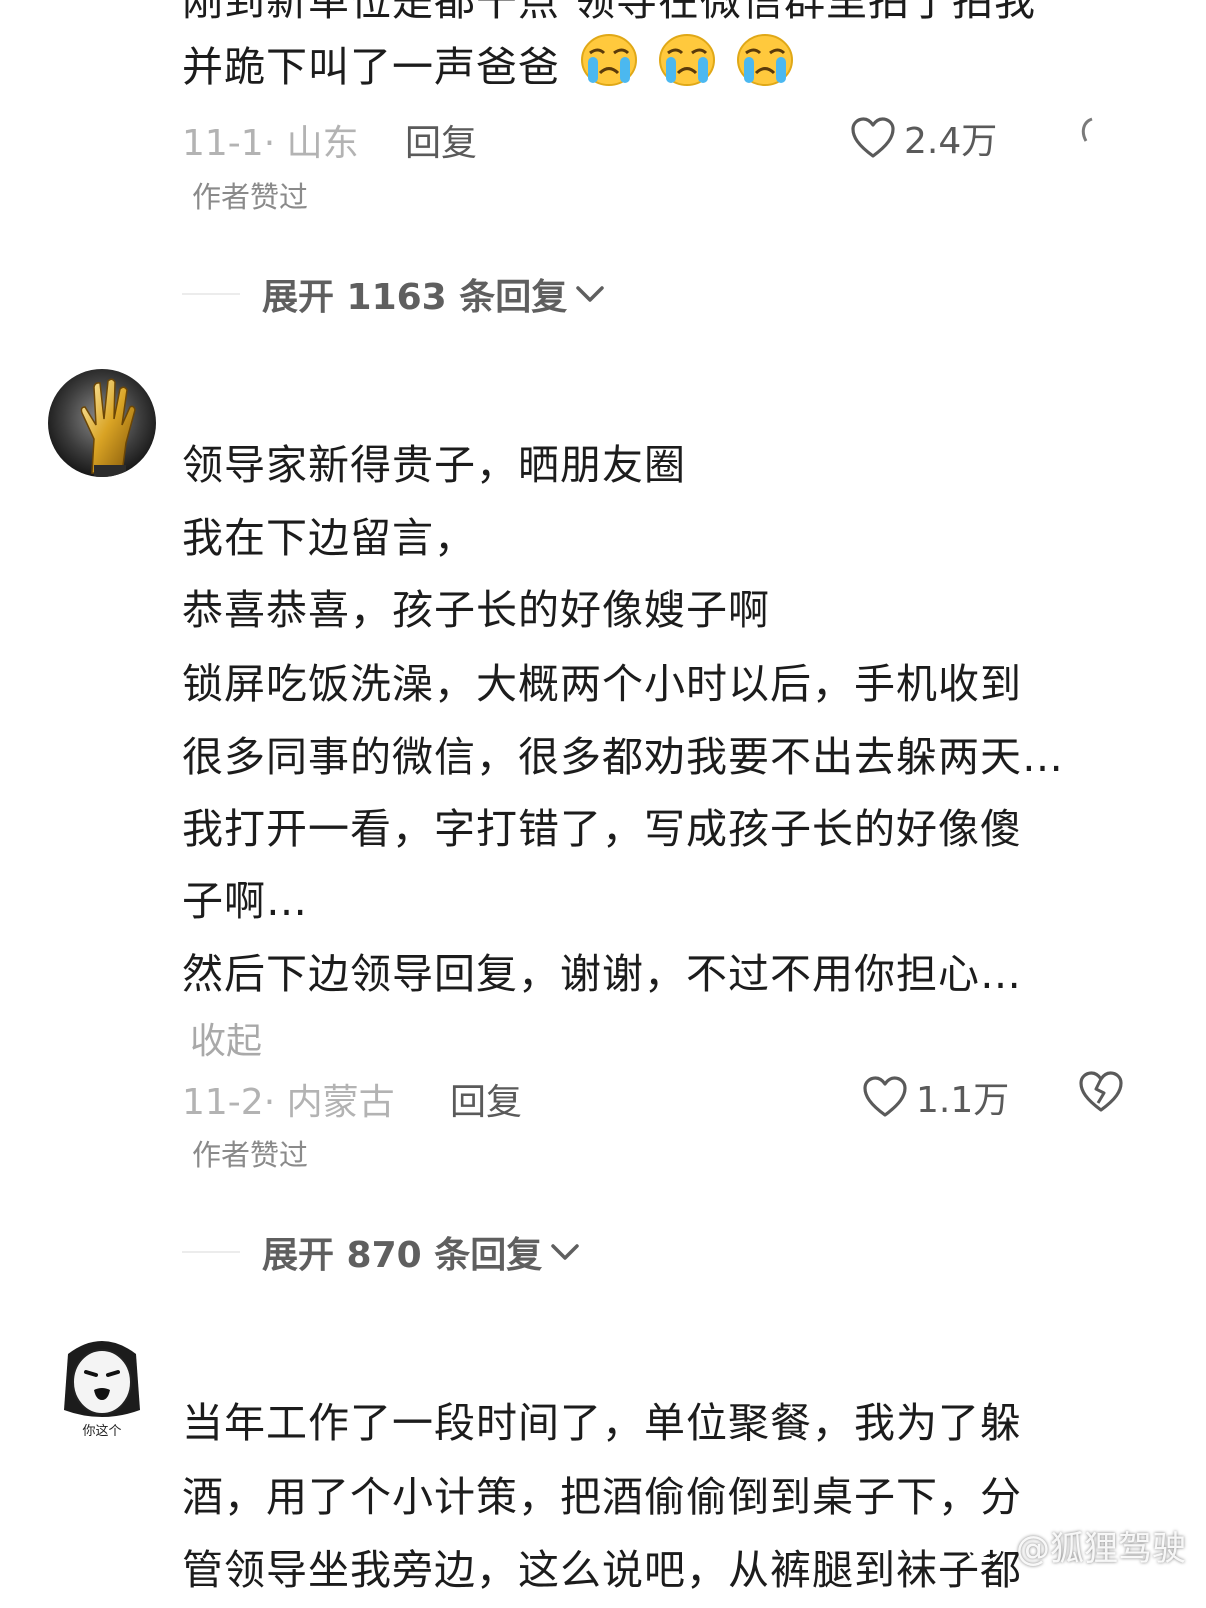  What do you see at coordinates (987, 1547) in the screenshot?
I see `weibo-logo-icon` at bounding box center [987, 1547].